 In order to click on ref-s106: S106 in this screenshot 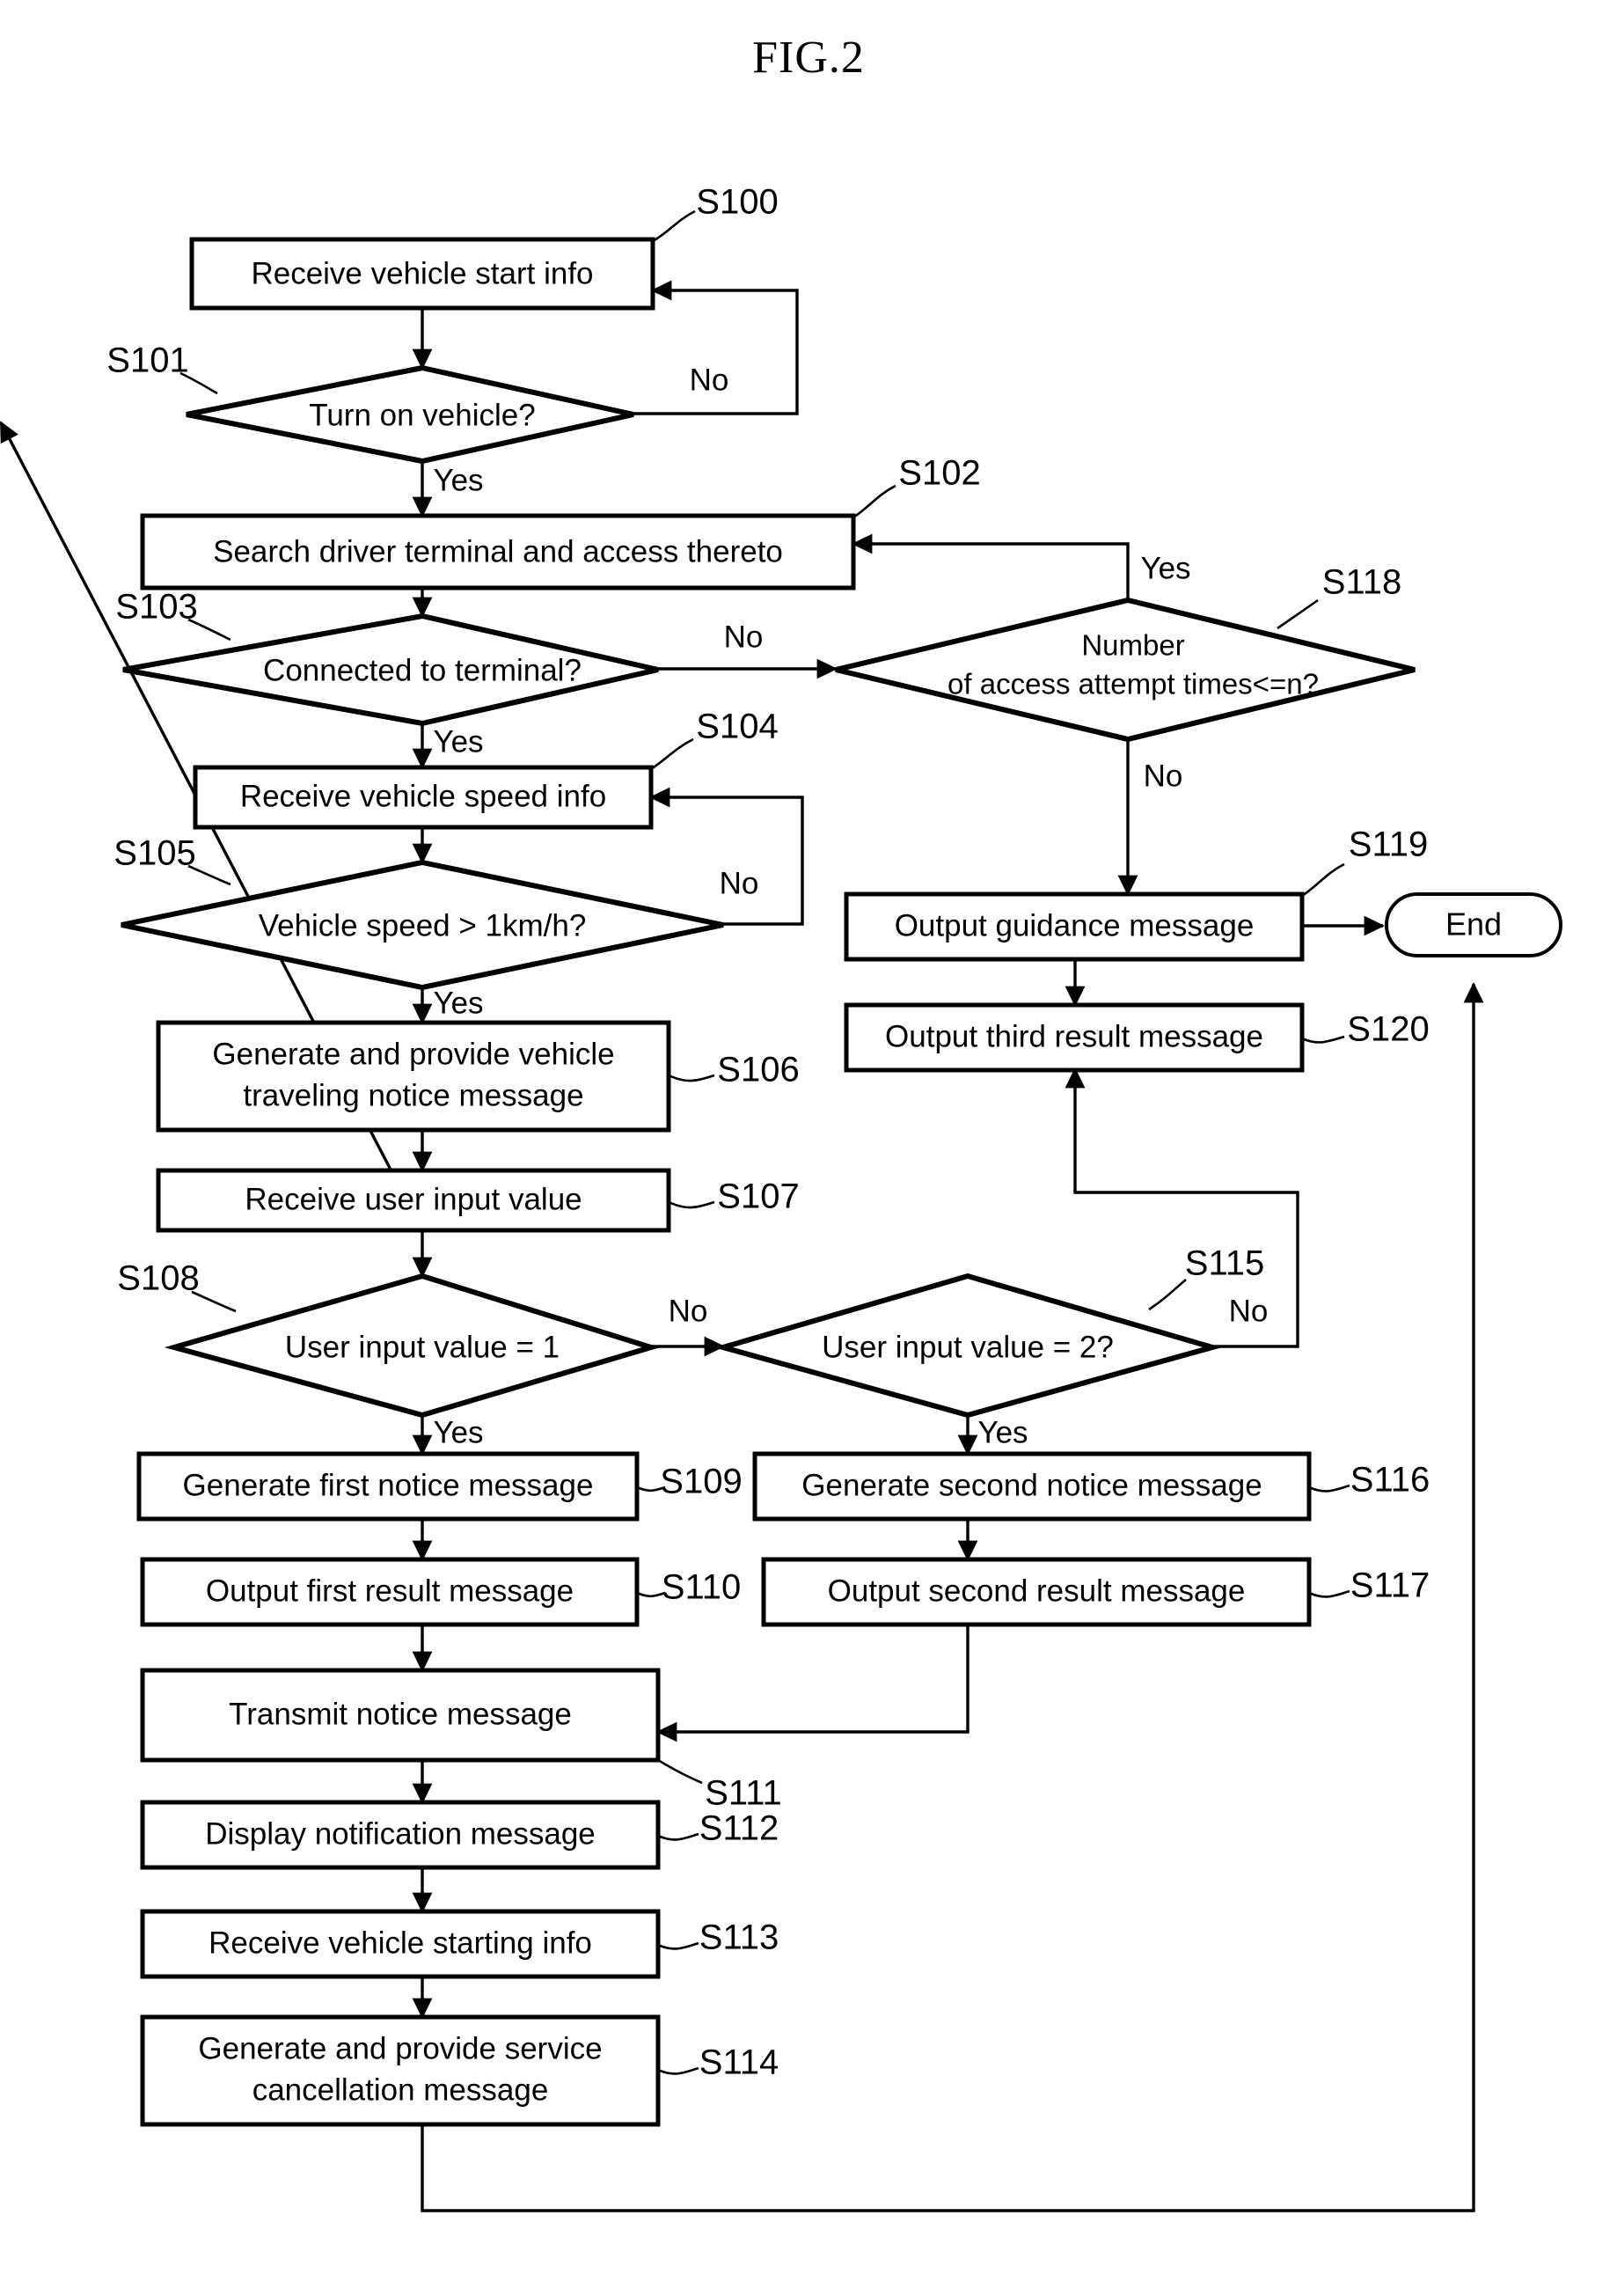, I will do `click(758, 1070)`.